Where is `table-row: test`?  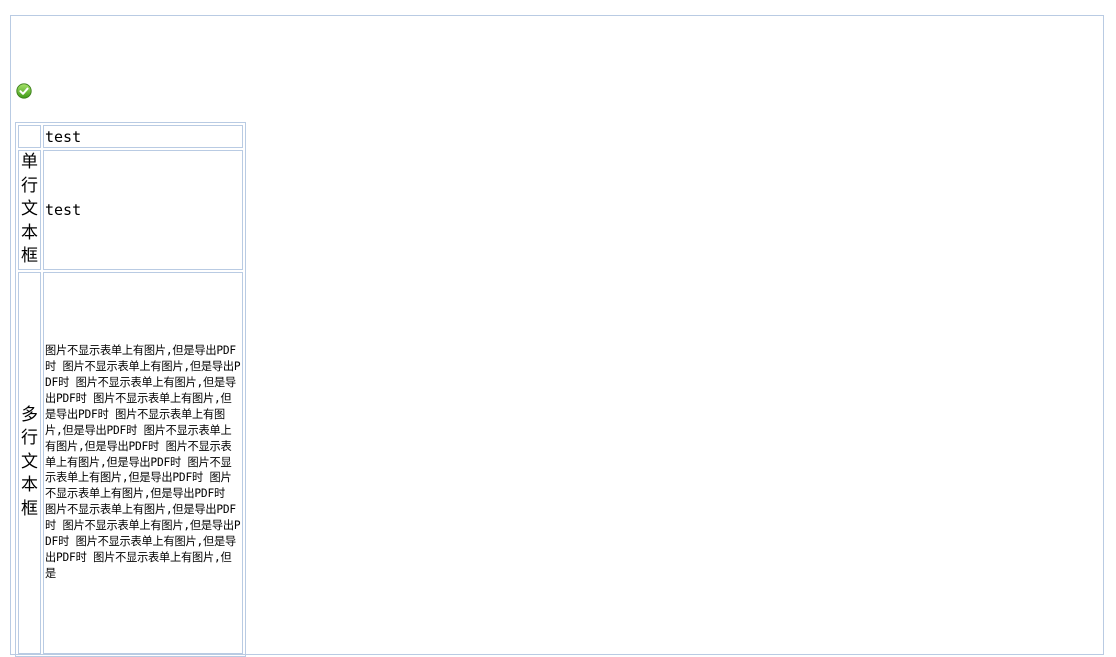 table-row: test is located at coordinates (130, 136).